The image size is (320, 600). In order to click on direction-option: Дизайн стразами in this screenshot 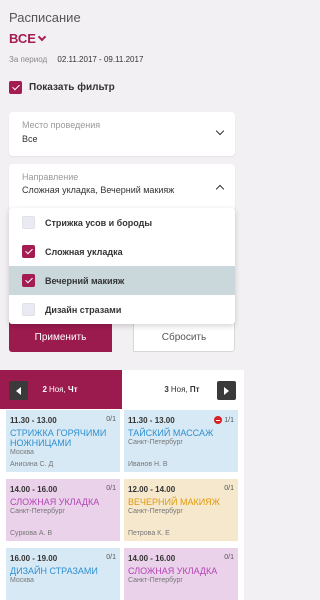, I will do `click(122, 309)`.